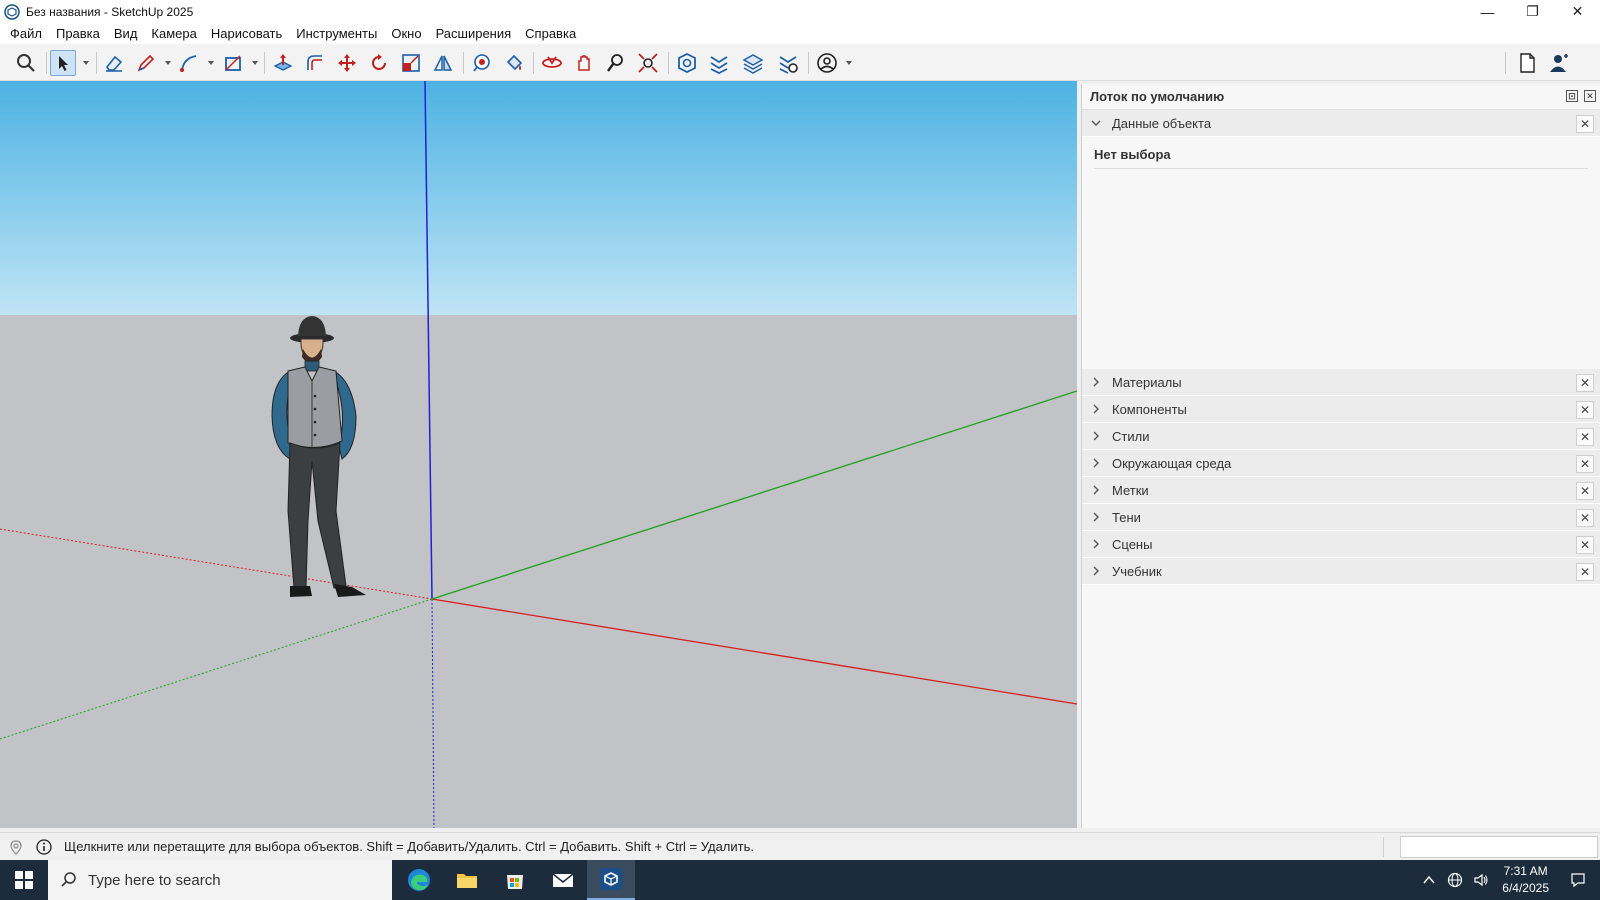 The height and width of the screenshot is (900, 1600). I want to click on volume-icon, so click(1481, 880).